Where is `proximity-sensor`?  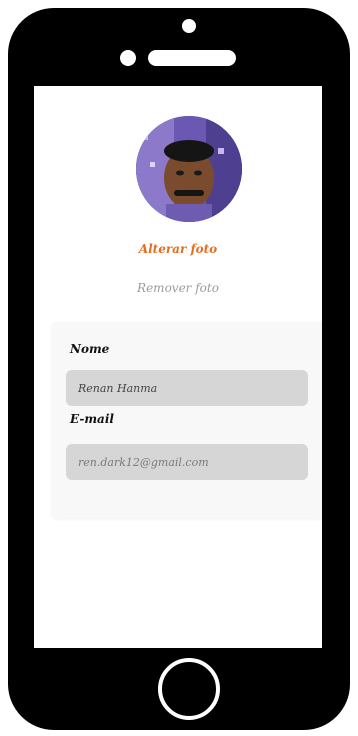
proximity-sensor is located at coordinates (128, 58).